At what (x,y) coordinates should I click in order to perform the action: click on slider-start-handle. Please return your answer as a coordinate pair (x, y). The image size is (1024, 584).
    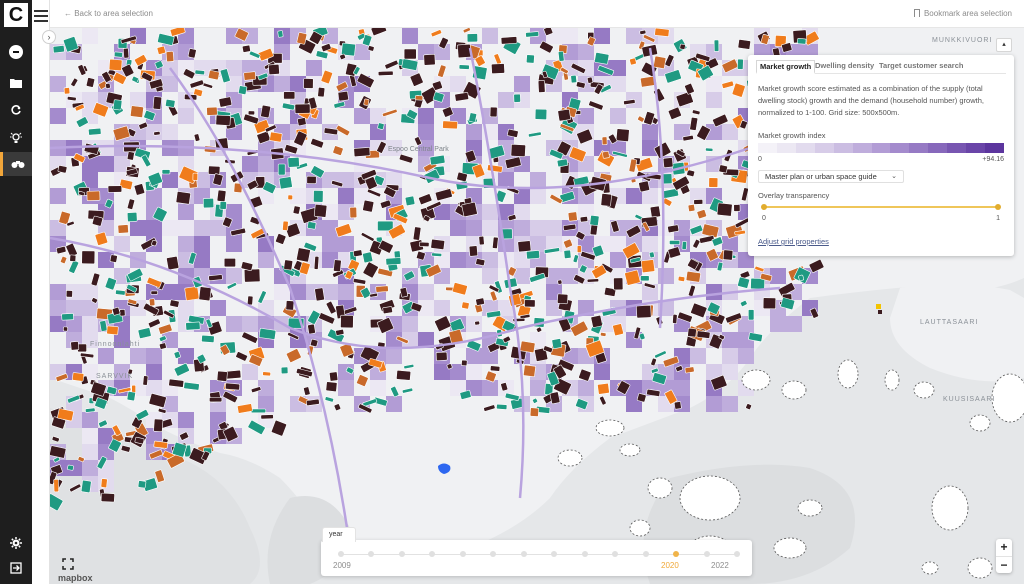
    Looking at the image, I should click on (764, 207).